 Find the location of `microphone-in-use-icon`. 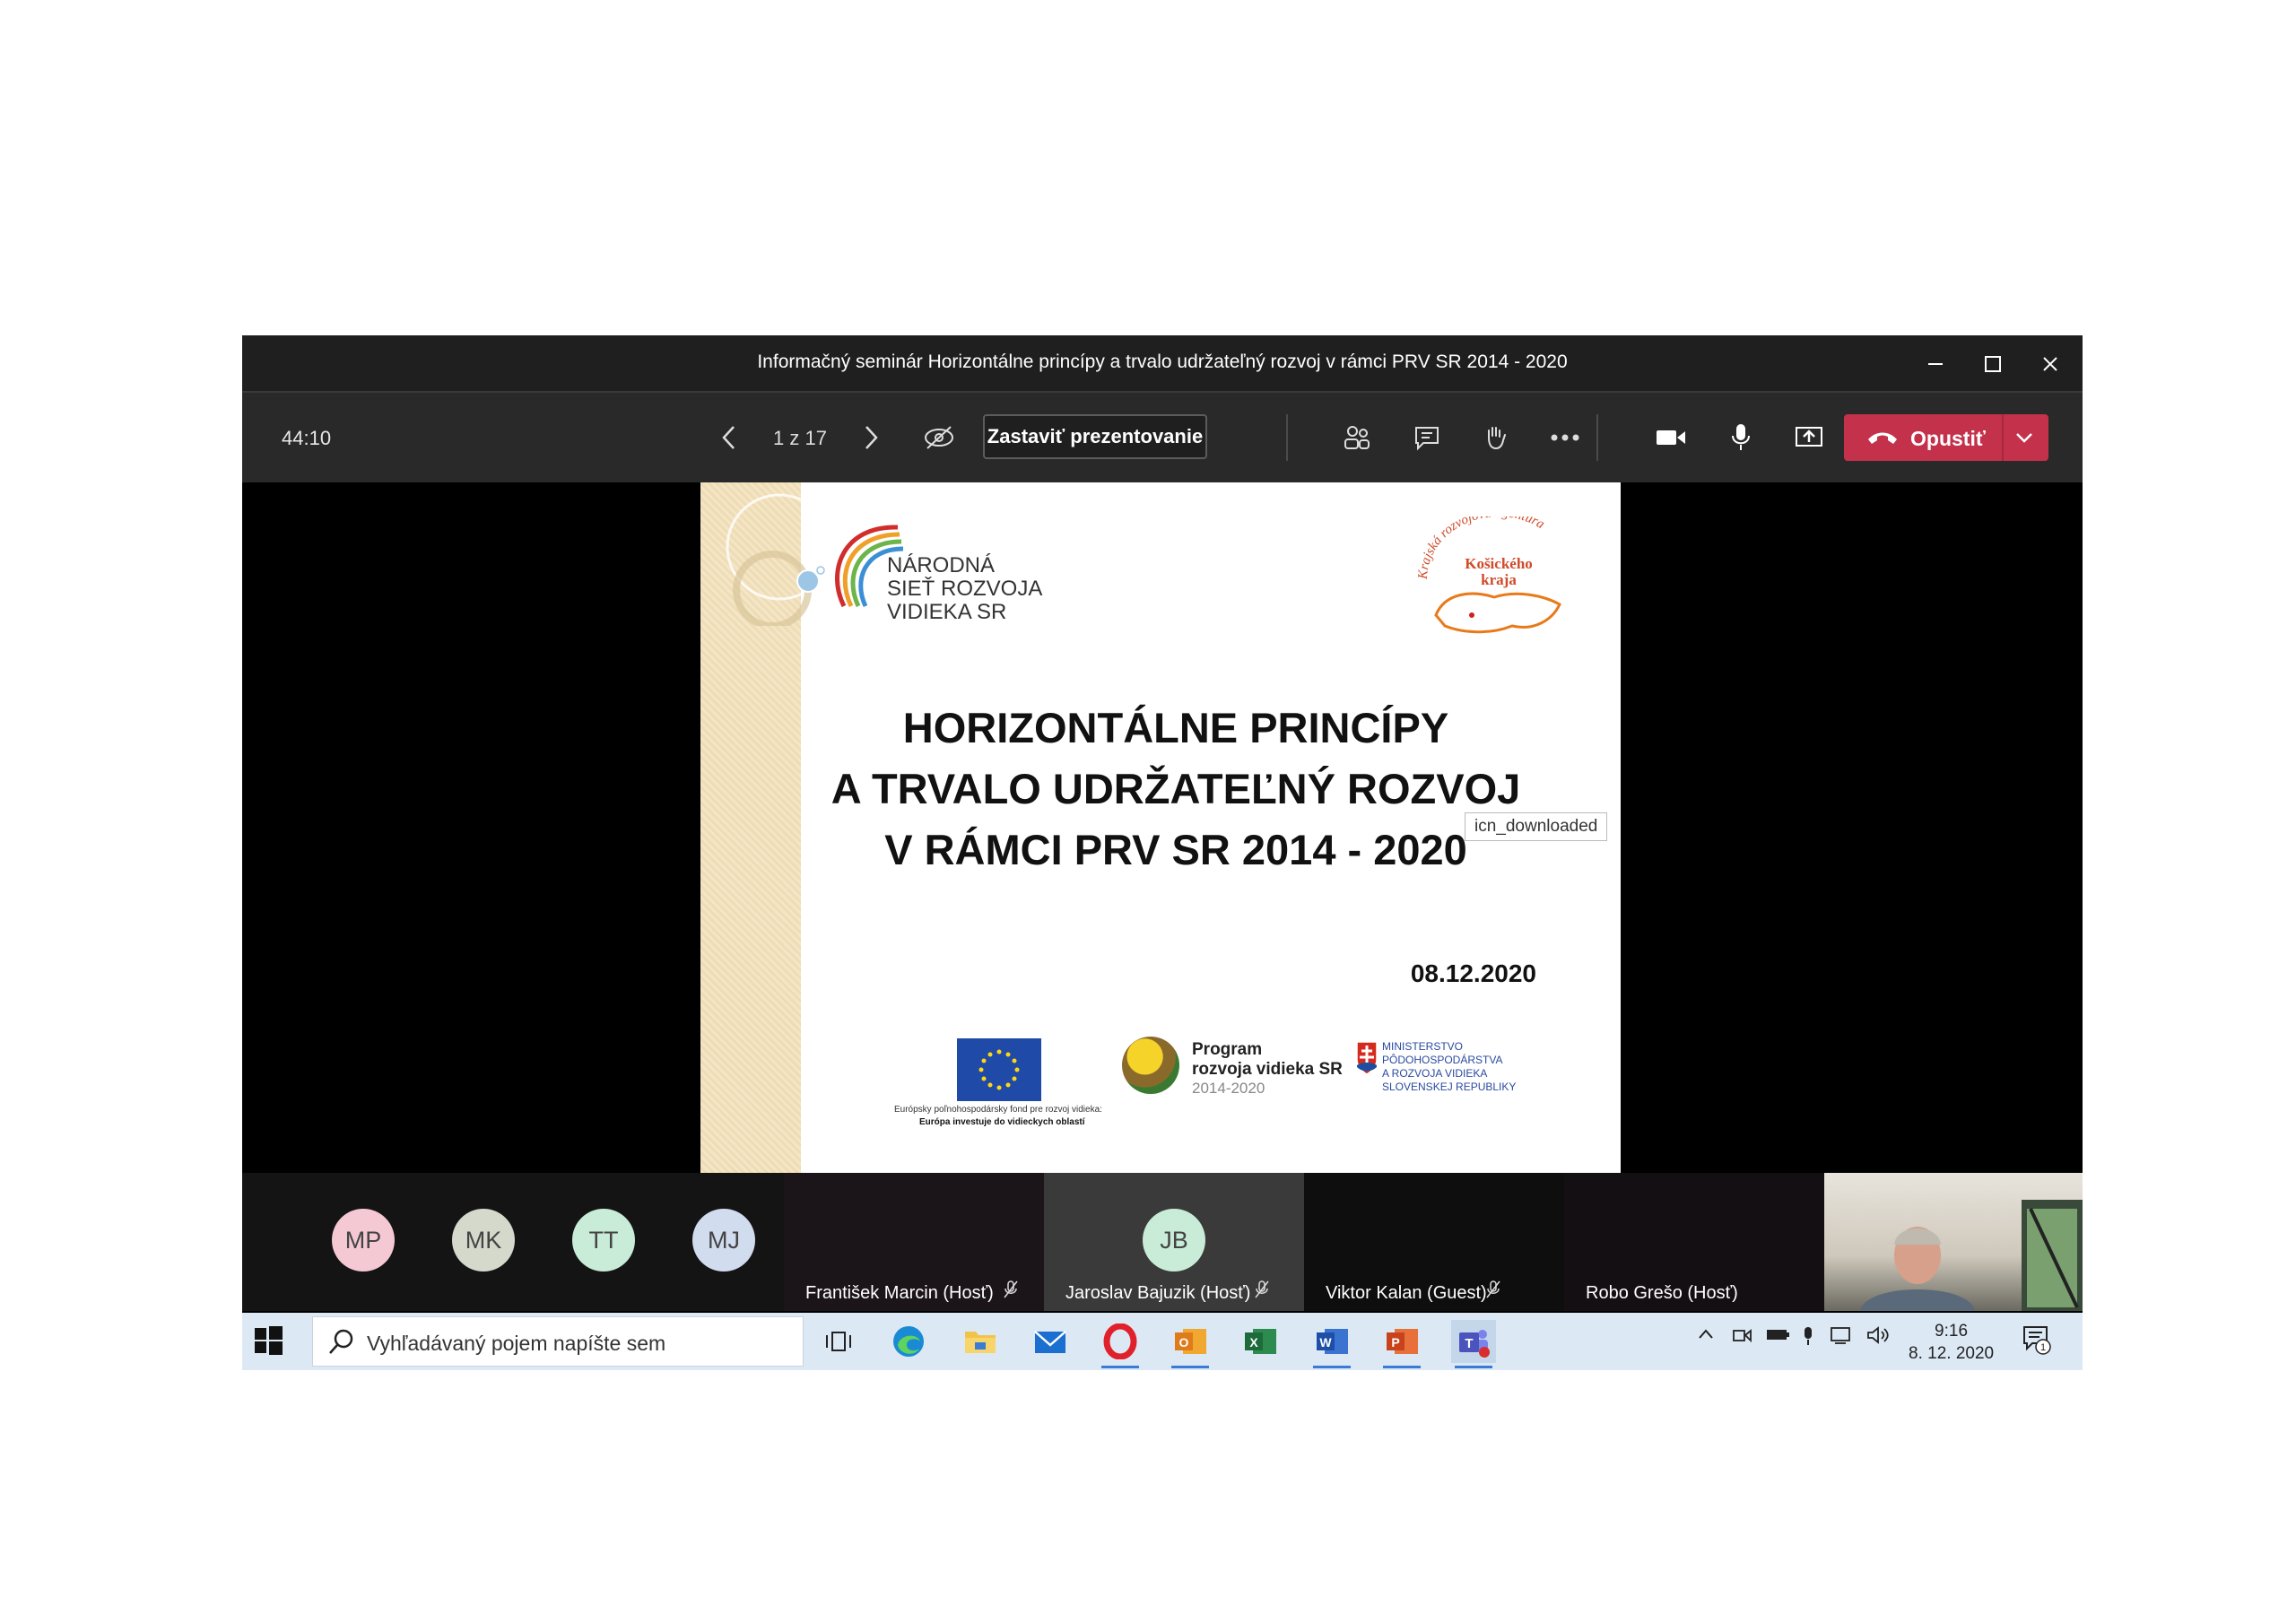

microphone-in-use-icon is located at coordinates (1808, 1338).